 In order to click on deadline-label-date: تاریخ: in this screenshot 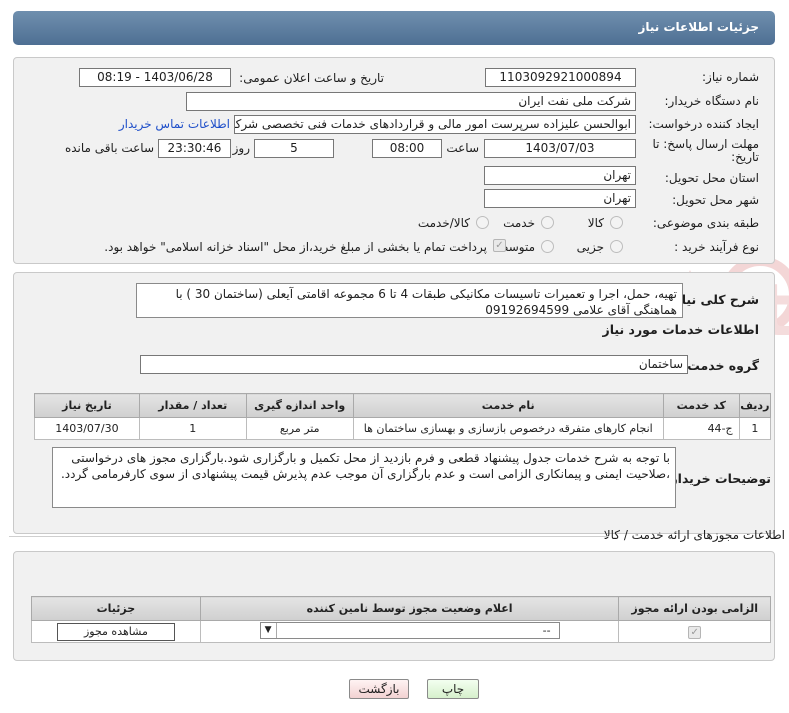, I will do `click(745, 157)`.